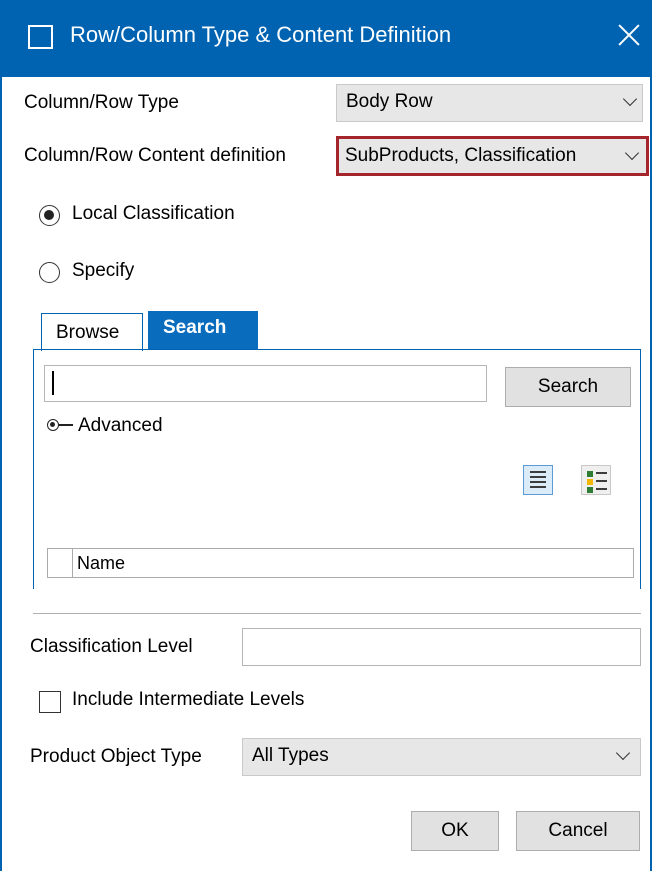  I want to click on detail-view-icon, so click(596, 480).